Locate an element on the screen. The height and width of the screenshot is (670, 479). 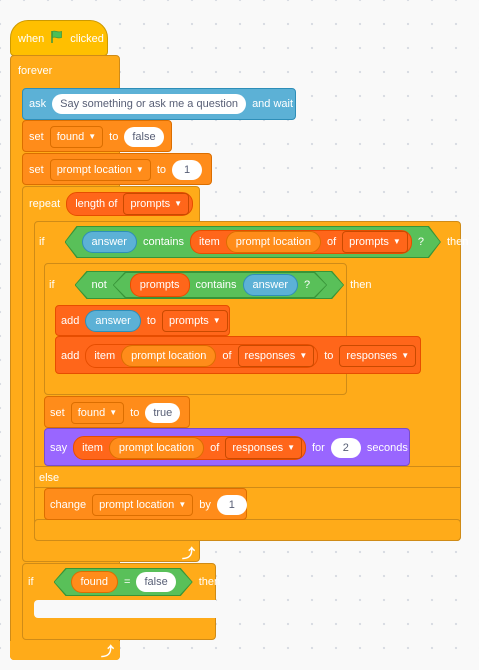
item-of-list-reporter: item prompt location of prompts ▼ is located at coordinates (301, 242).